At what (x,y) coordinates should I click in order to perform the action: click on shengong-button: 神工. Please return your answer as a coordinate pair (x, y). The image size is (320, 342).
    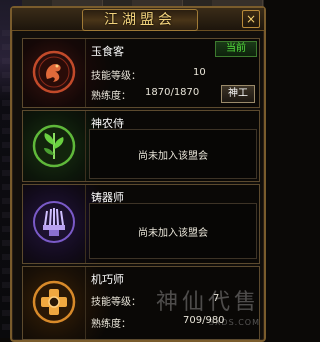
    Looking at the image, I should click on (238, 94).